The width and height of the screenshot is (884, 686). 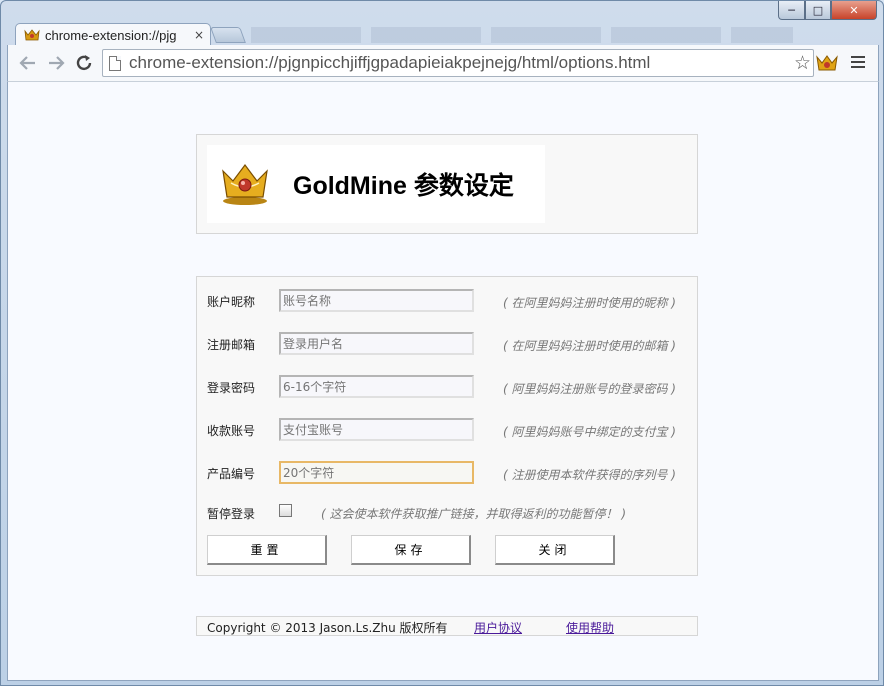 I want to click on form-row-payment-account: 收款账号 ( 阿里妈妈账号中绑定的支付宝 ), so click(x=447, y=430).